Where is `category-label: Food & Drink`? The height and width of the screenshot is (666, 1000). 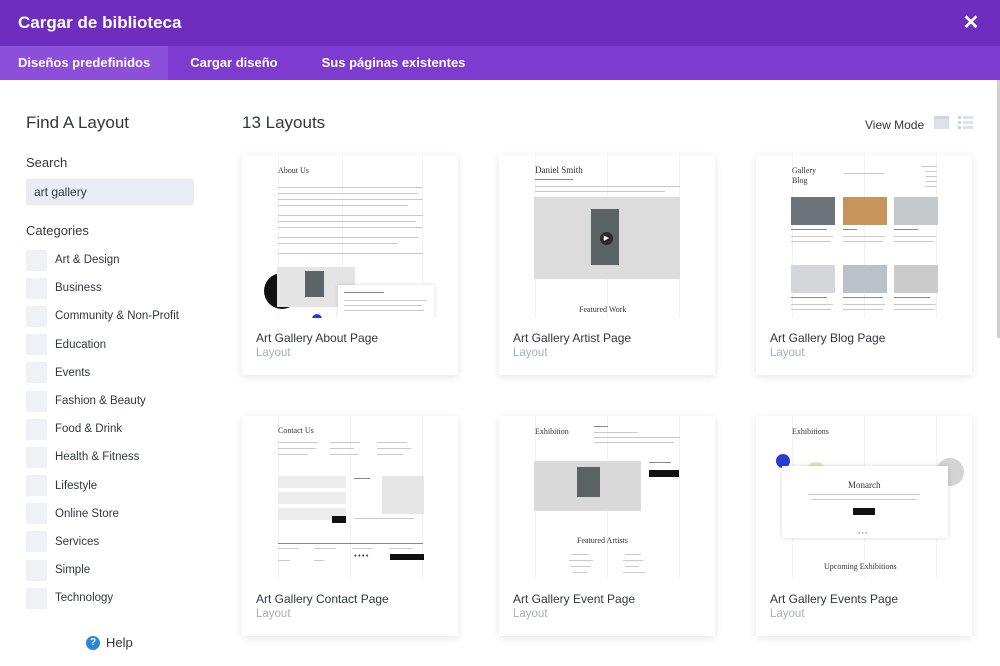
category-label: Food & Drink is located at coordinates (89, 429).